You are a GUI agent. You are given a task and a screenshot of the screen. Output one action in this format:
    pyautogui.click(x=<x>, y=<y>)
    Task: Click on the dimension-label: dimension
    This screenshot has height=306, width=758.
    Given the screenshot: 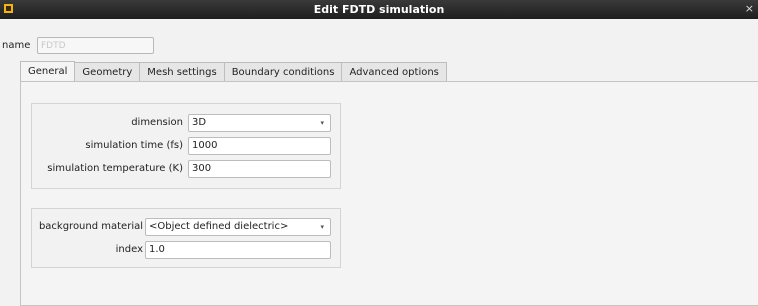 What is the action you would take?
    pyautogui.click(x=157, y=122)
    